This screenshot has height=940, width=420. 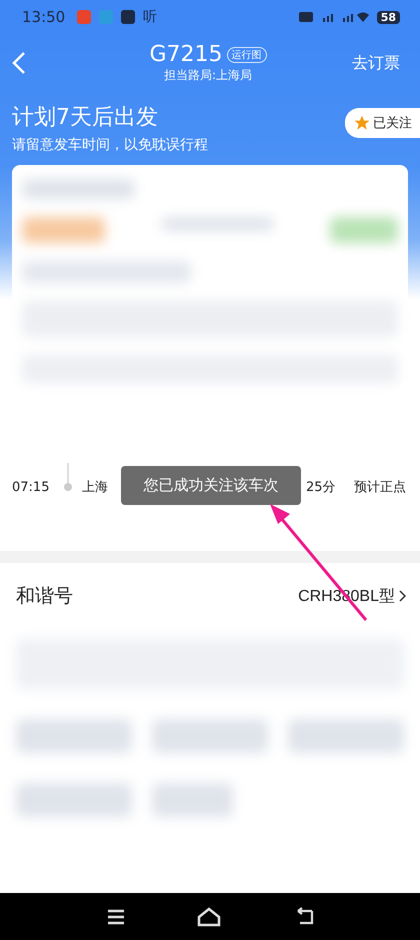 What do you see at coordinates (150, 17) in the screenshot?
I see `app-label: 听` at bounding box center [150, 17].